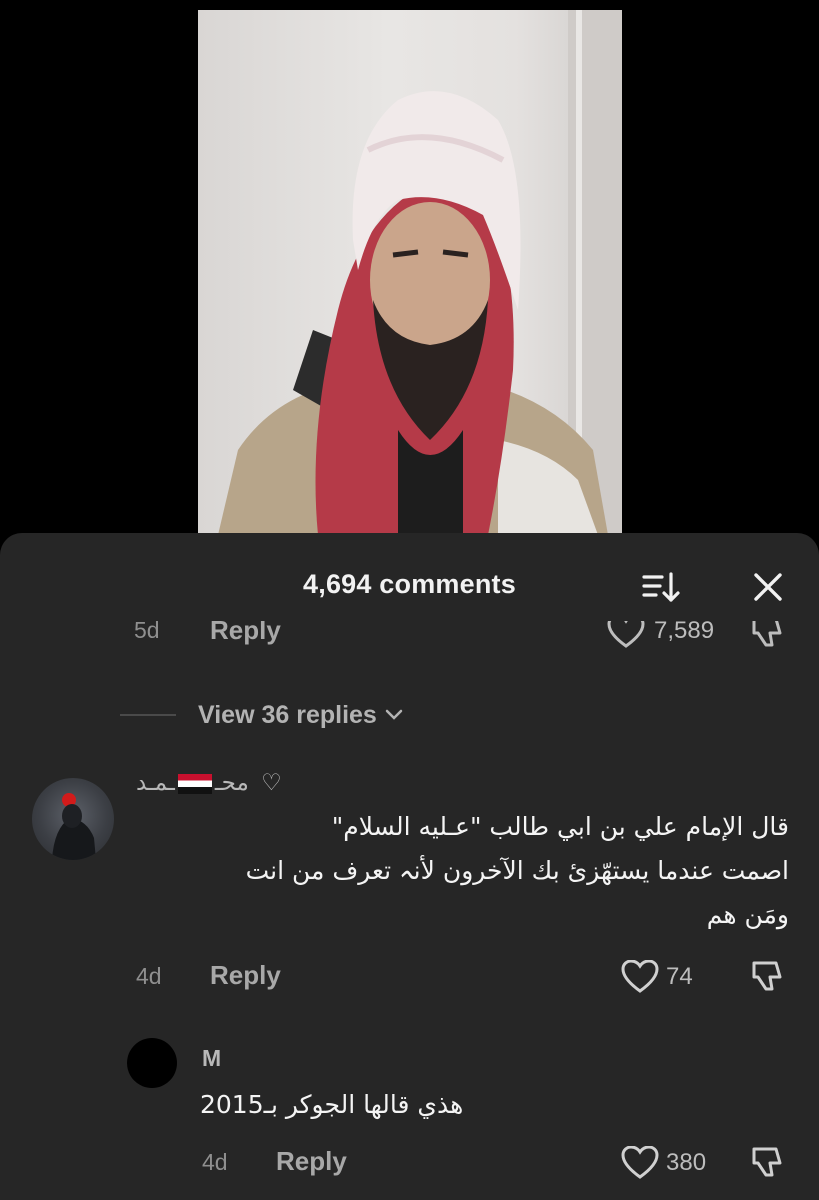 Image resolution: width=819 pixels, height=1200 pixels. What do you see at coordinates (148, 715) in the screenshot?
I see `divider-line` at bounding box center [148, 715].